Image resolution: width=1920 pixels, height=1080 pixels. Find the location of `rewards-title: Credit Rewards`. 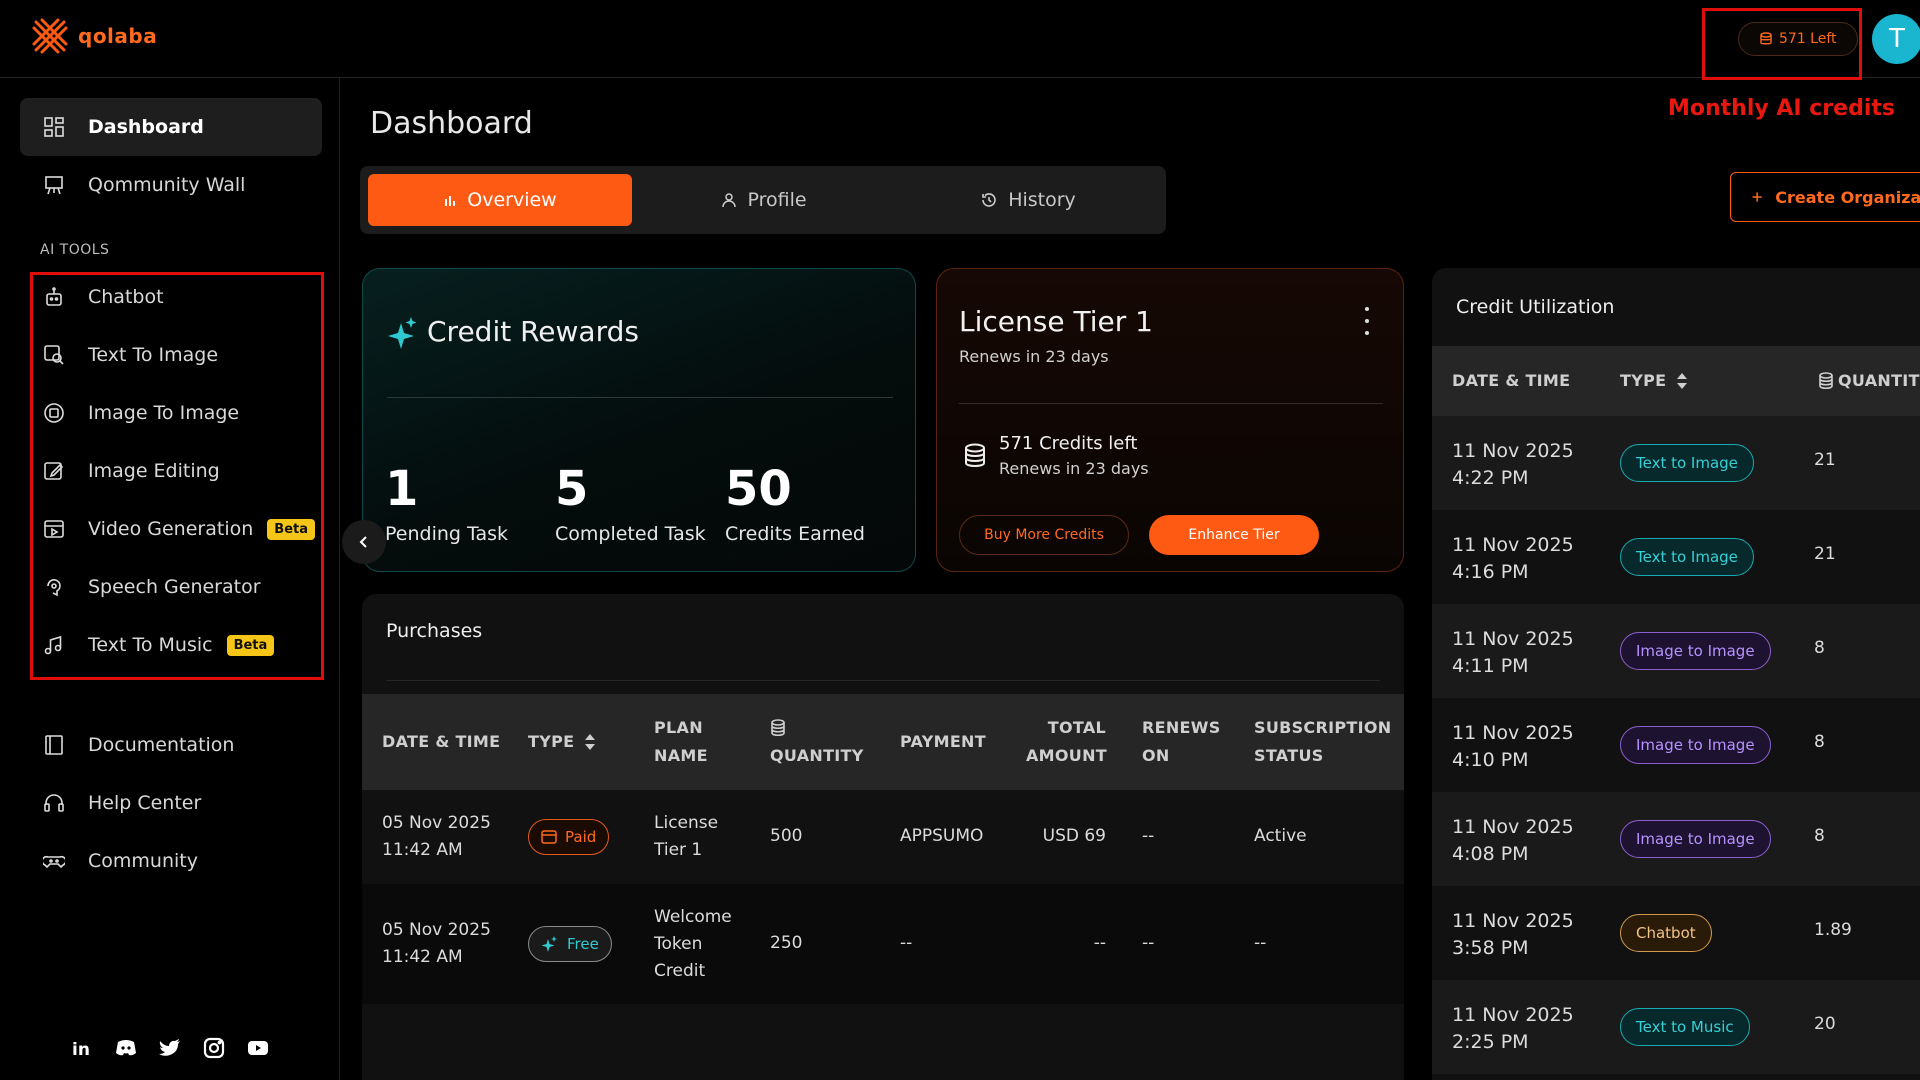

rewards-title: Credit Rewards is located at coordinates (533, 331).